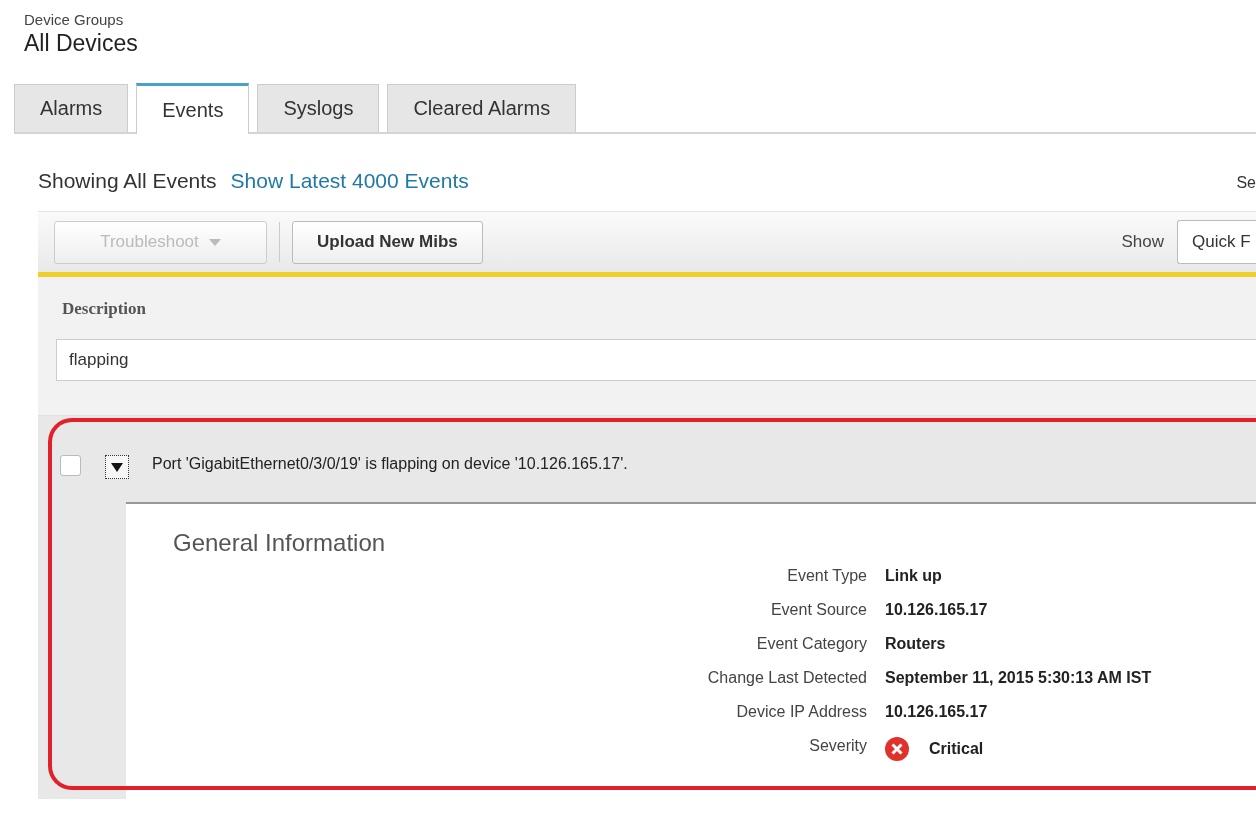 This screenshot has height=820, width=1256. Describe the element at coordinates (956, 749) in the screenshot. I see `field-value: Critical` at that location.